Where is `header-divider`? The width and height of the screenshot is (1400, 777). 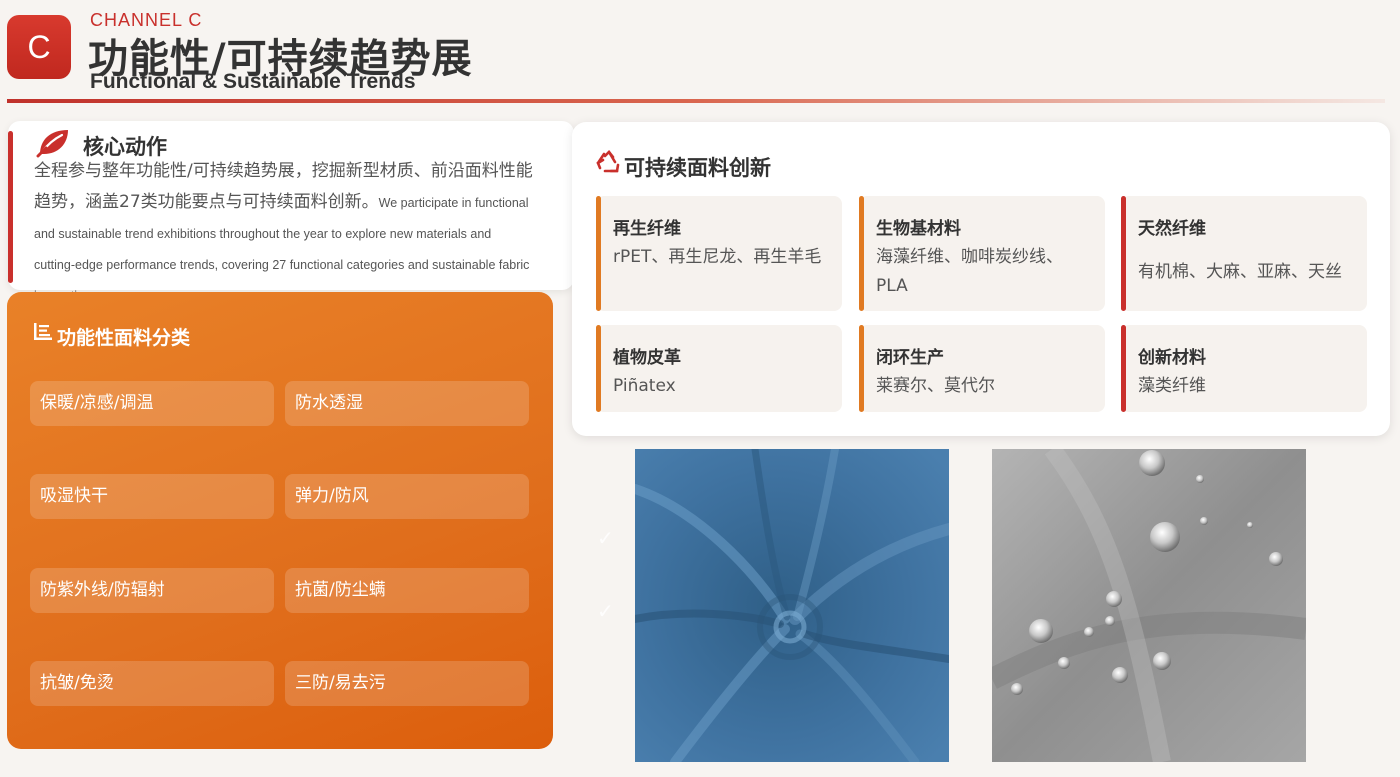
header-divider is located at coordinates (696, 101).